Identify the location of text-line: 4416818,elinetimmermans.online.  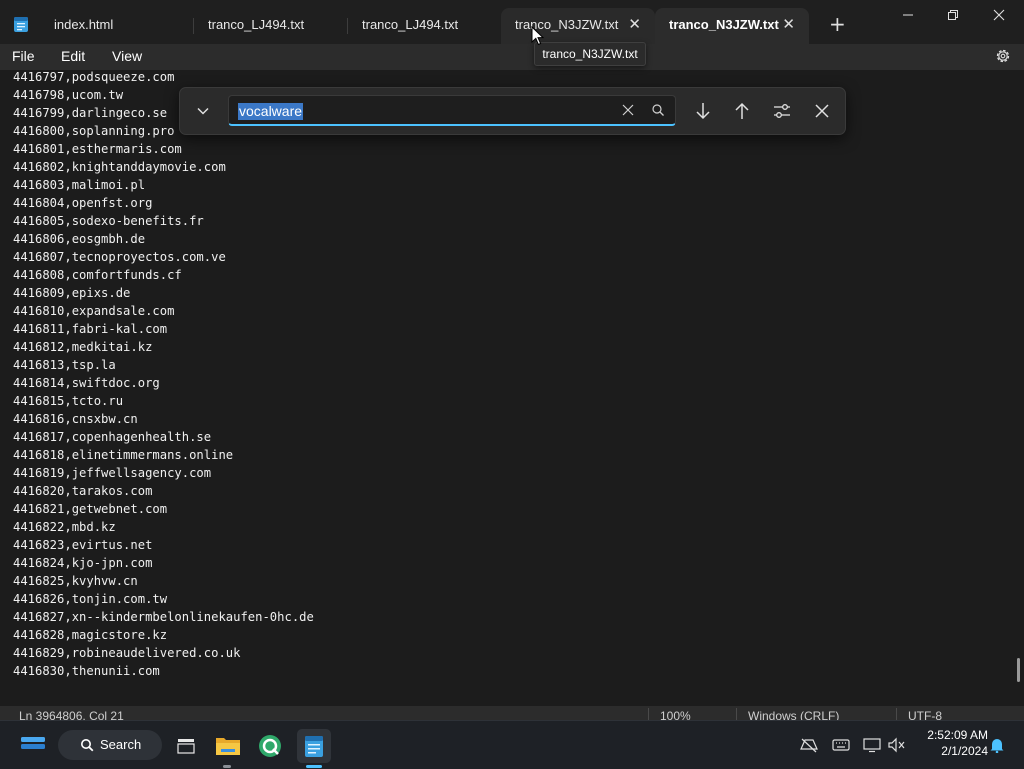
(123, 455).